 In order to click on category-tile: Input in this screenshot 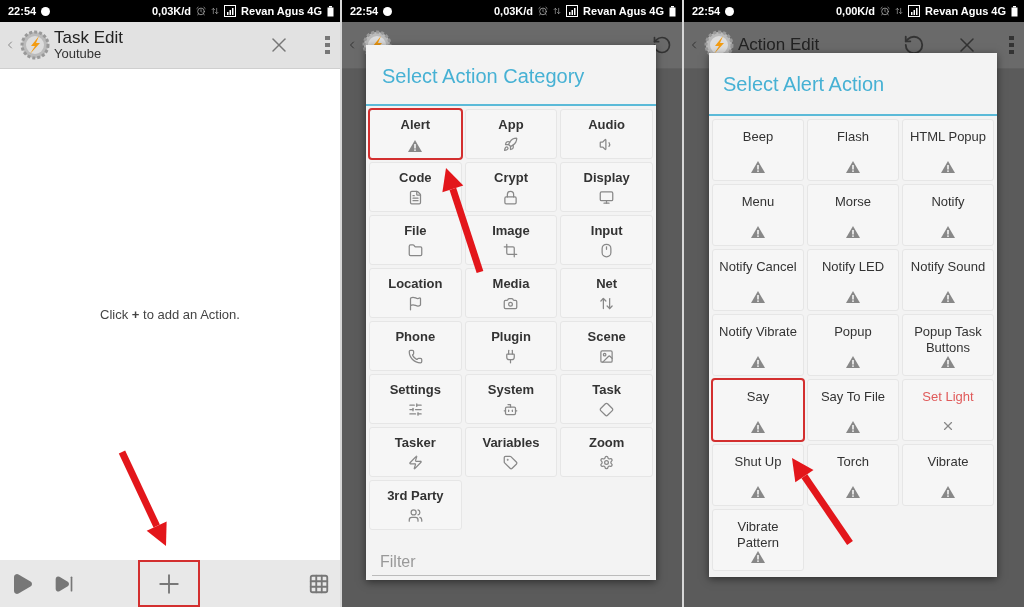, I will do `click(606, 240)`.